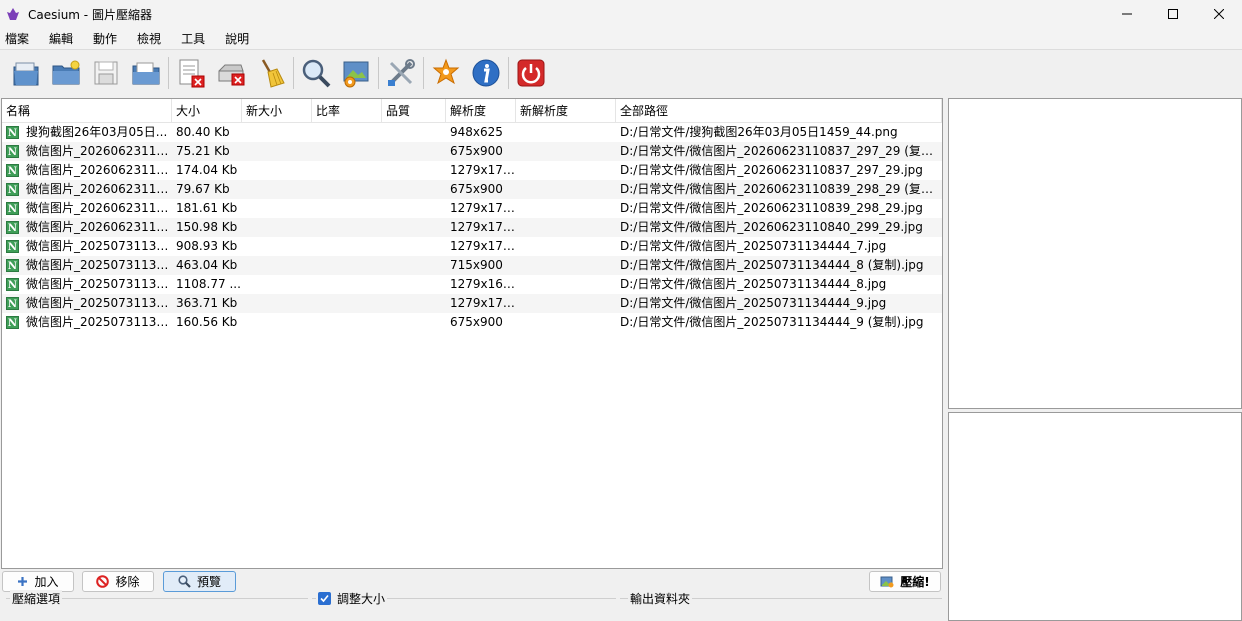  I want to click on remove-button: 移除, so click(118, 581).